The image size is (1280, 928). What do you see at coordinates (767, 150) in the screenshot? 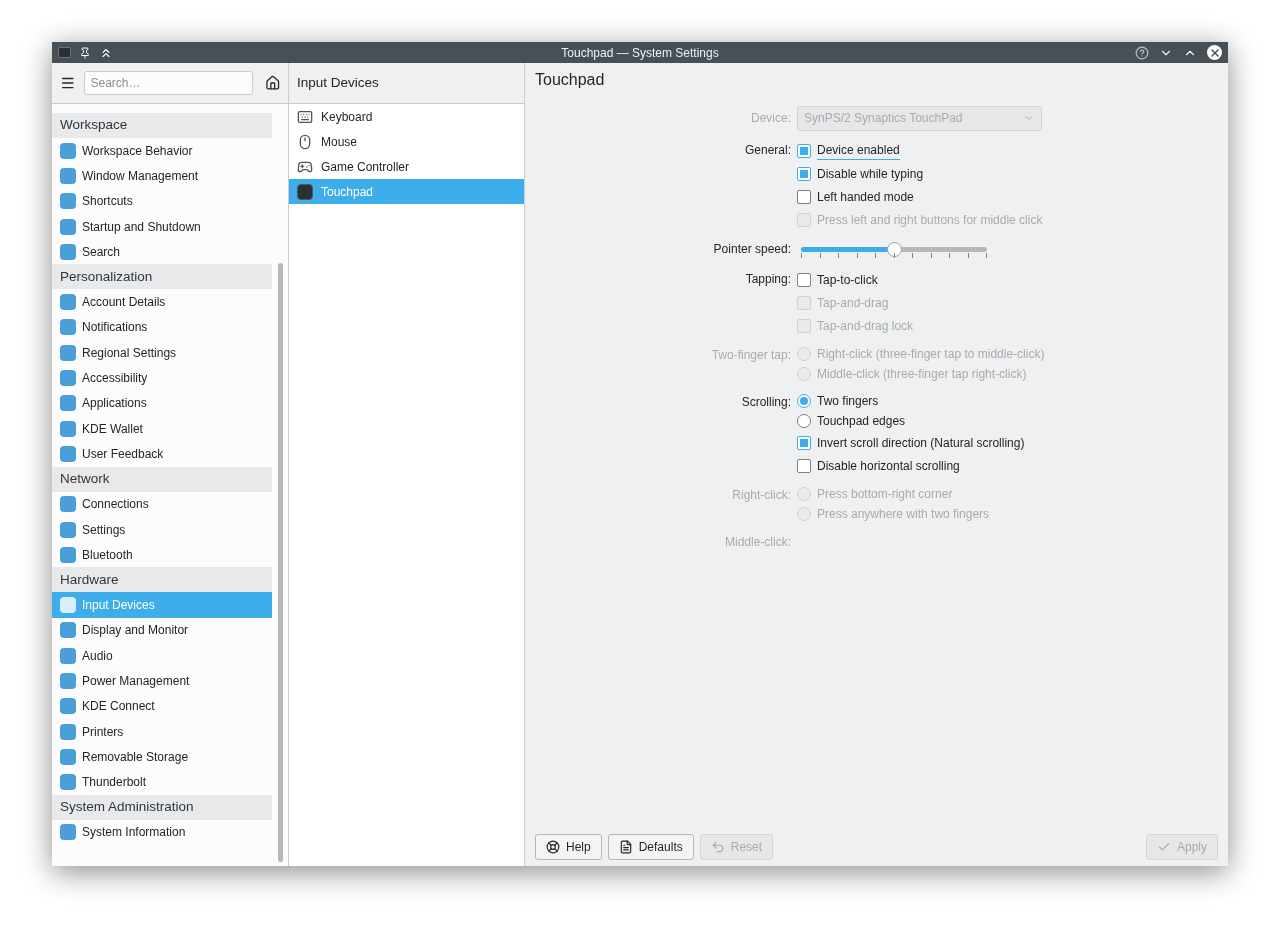
I see `group-label: General:` at bounding box center [767, 150].